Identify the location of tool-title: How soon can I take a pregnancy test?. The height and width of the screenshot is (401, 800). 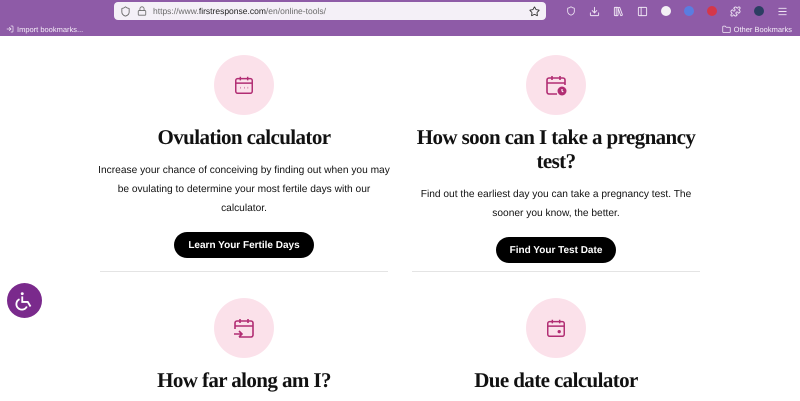
(556, 149).